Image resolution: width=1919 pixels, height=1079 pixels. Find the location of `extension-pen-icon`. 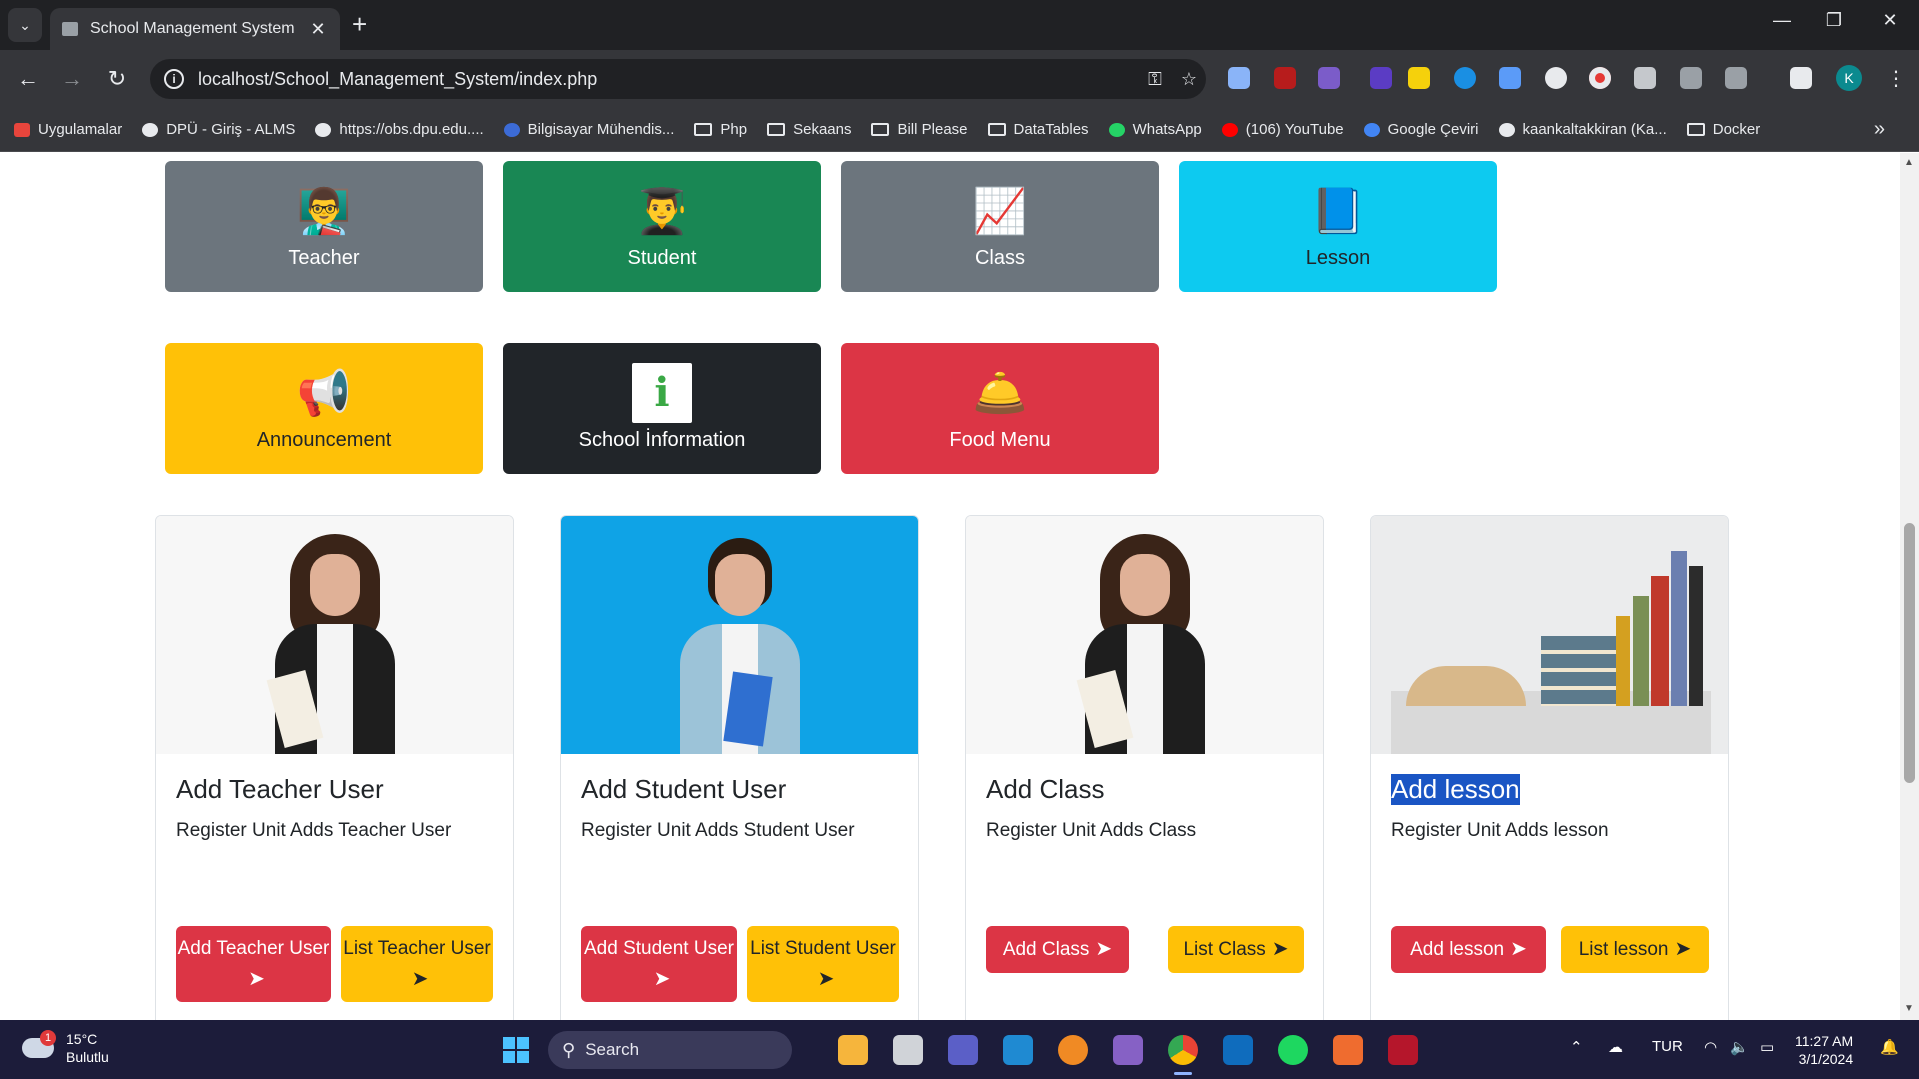

extension-pen-icon is located at coordinates (1239, 78).